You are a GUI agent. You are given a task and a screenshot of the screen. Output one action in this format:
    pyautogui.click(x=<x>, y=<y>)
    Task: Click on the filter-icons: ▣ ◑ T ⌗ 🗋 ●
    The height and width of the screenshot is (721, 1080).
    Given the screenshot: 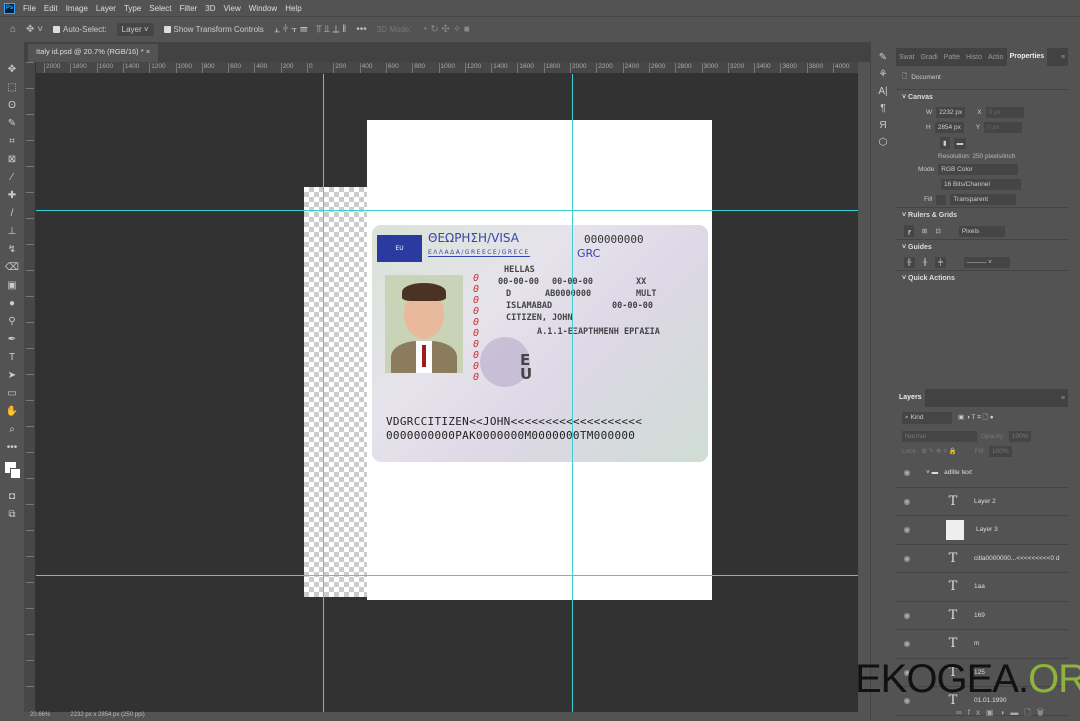 What is the action you would take?
    pyautogui.click(x=976, y=418)
    